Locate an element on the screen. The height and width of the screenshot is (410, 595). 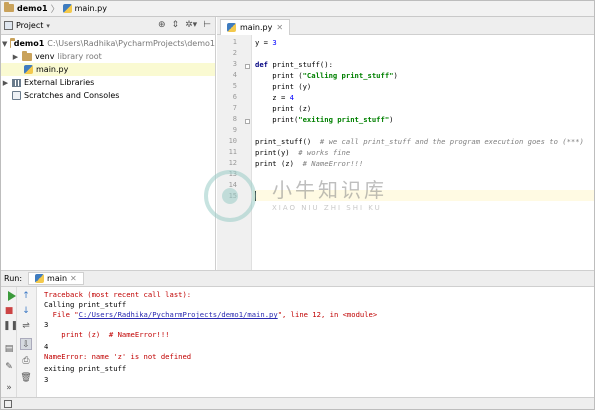
line-number: 10 is located at coordinates (232, 141).